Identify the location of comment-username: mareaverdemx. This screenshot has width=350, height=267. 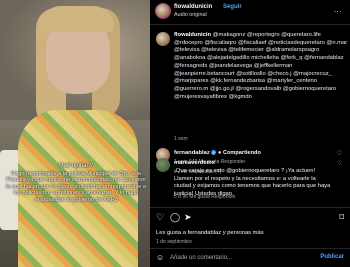
(194, 163).